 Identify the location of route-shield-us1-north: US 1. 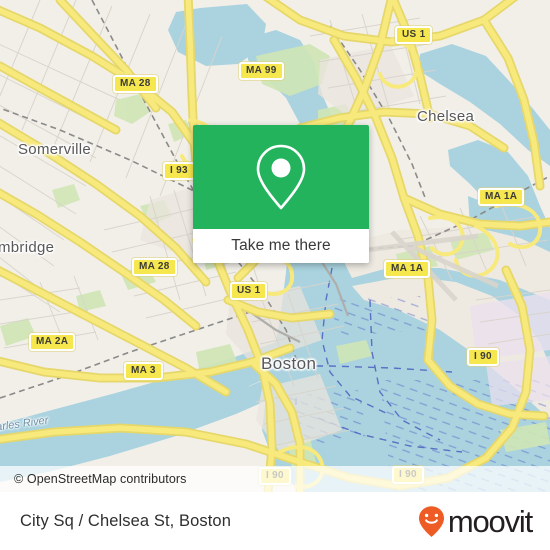
(414, 35).